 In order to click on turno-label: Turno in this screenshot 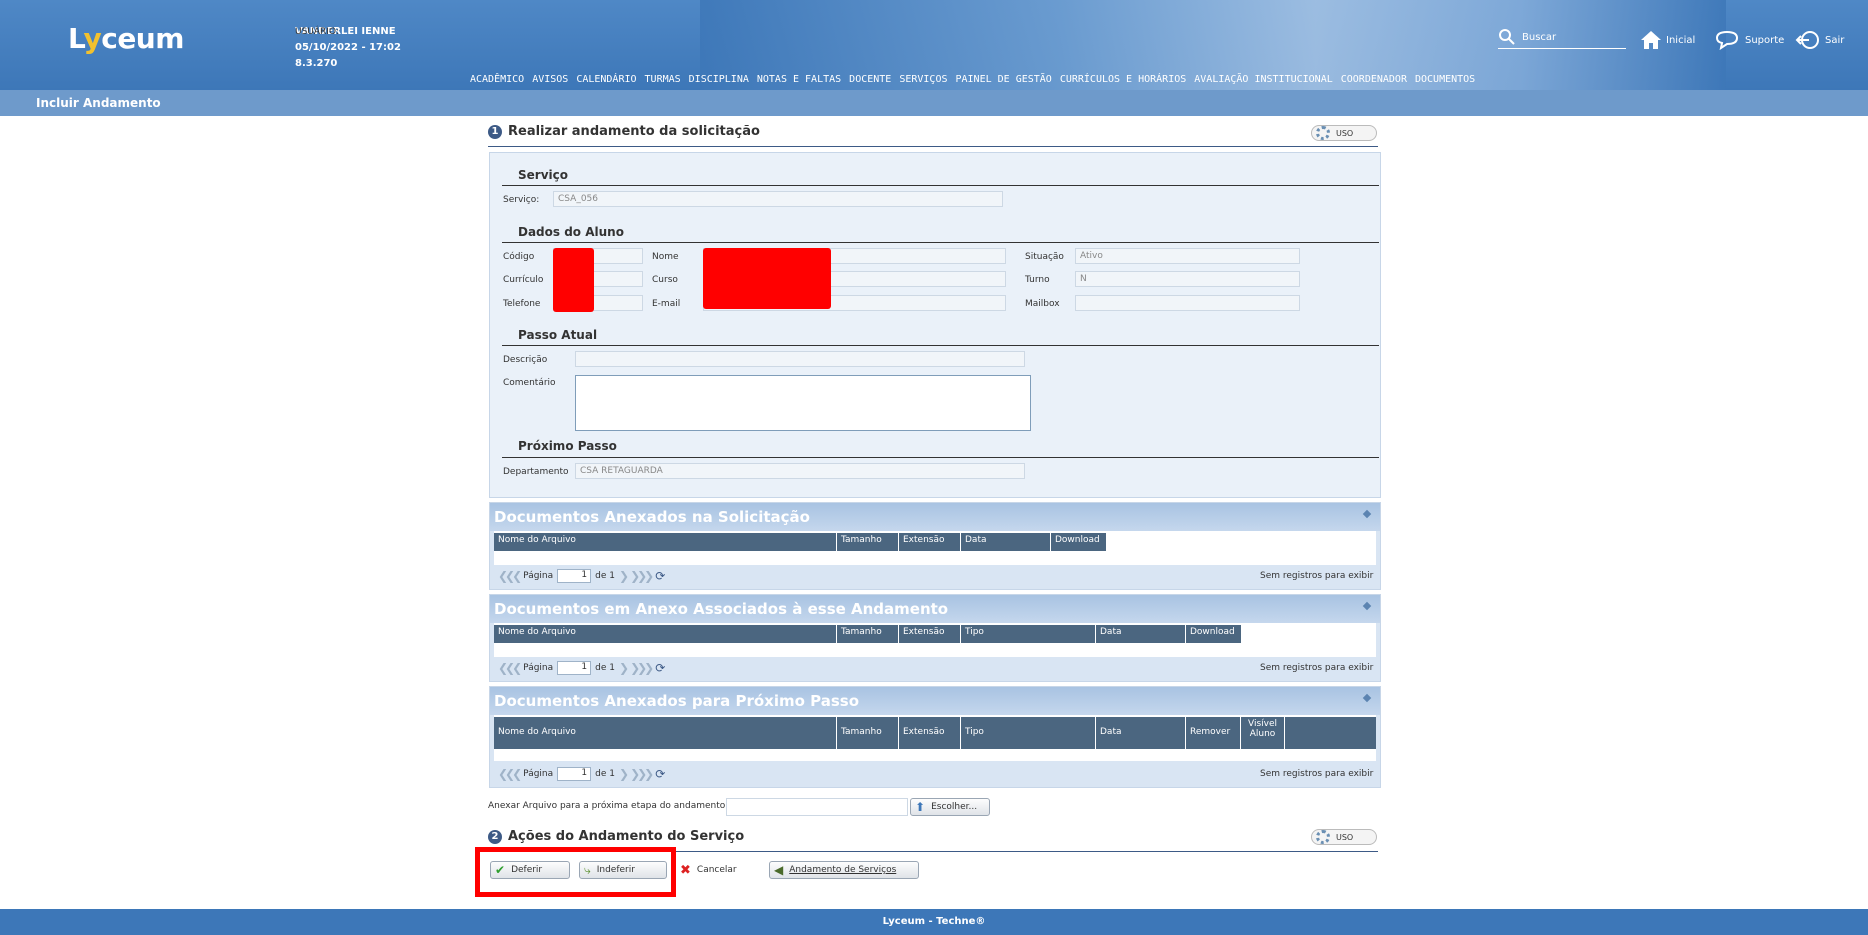, I will do `click(1037, 280)`.